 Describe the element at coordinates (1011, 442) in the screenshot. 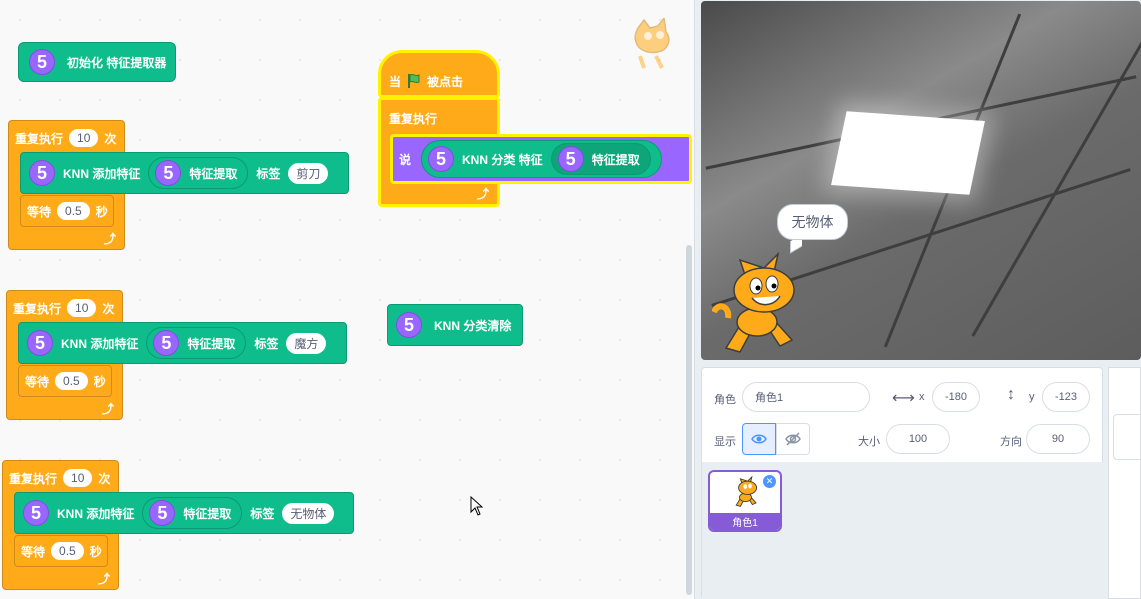

I see `direction-label: 方向` at that location.